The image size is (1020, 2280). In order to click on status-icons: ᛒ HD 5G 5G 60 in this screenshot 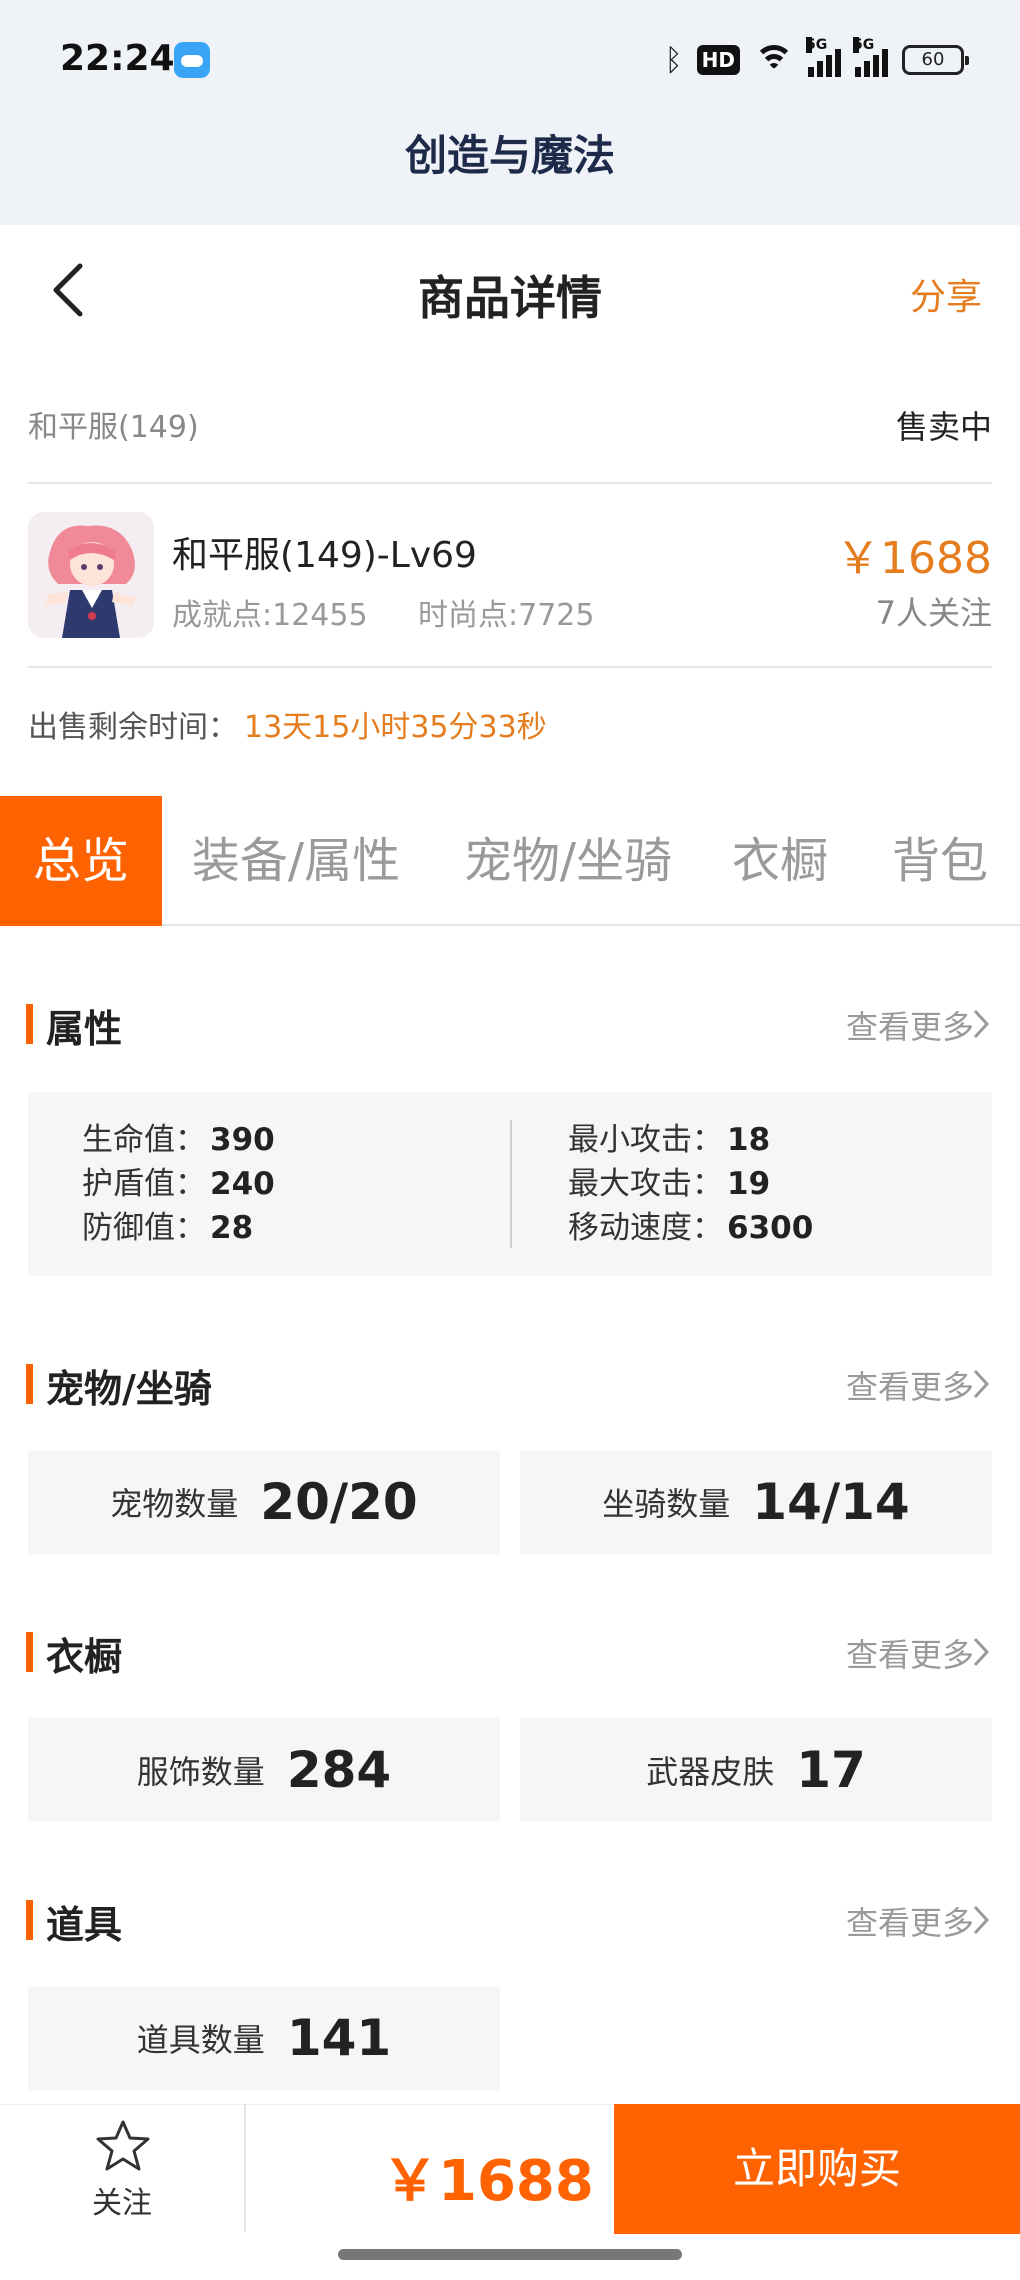, I will do `click(816, 59)`.